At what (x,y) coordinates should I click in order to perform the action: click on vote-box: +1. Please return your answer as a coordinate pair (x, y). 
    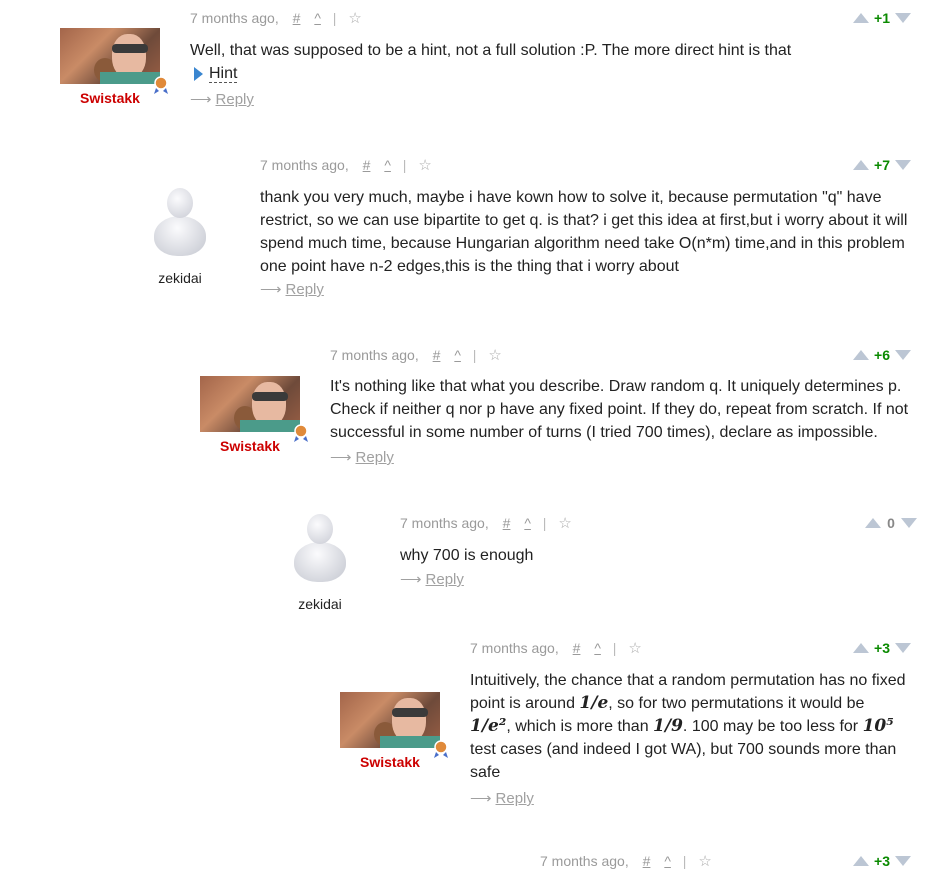
    Looking at the image, I should click on (884, 17).